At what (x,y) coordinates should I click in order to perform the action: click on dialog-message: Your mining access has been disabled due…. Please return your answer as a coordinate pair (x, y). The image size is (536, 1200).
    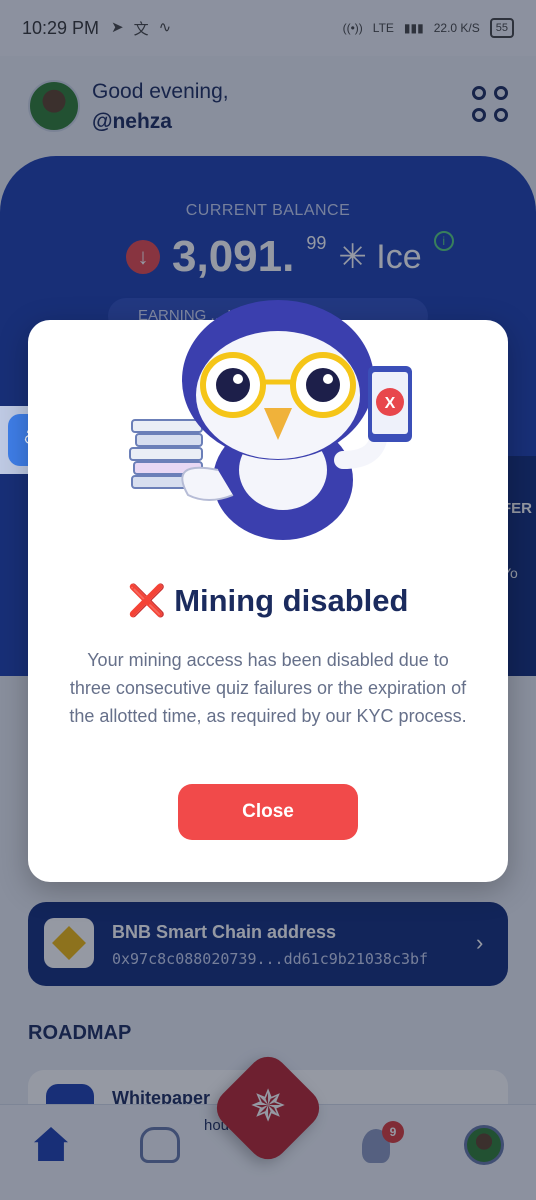
    Looking at the image, I should click on (268, 688).